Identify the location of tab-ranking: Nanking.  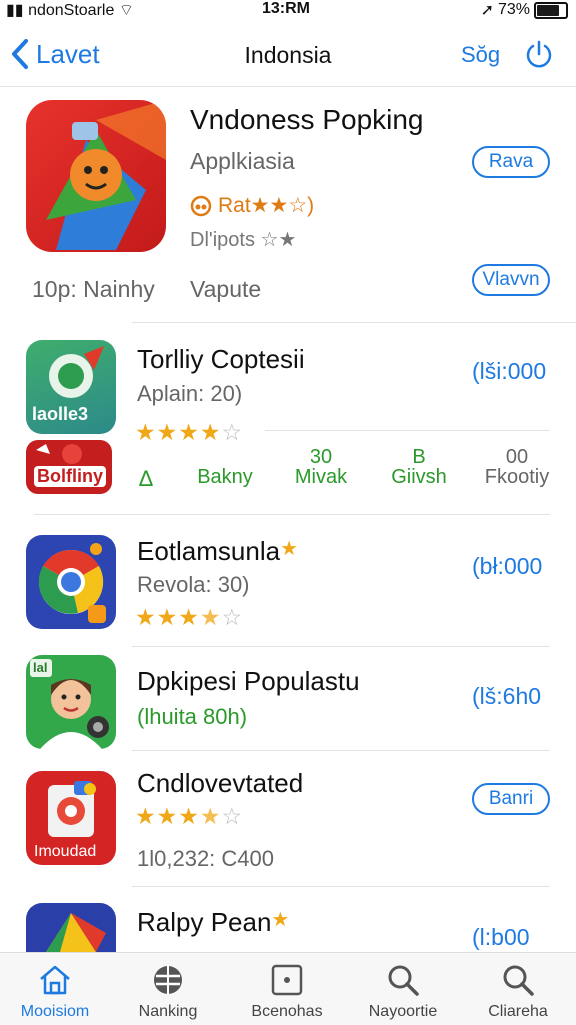
(168, 989).